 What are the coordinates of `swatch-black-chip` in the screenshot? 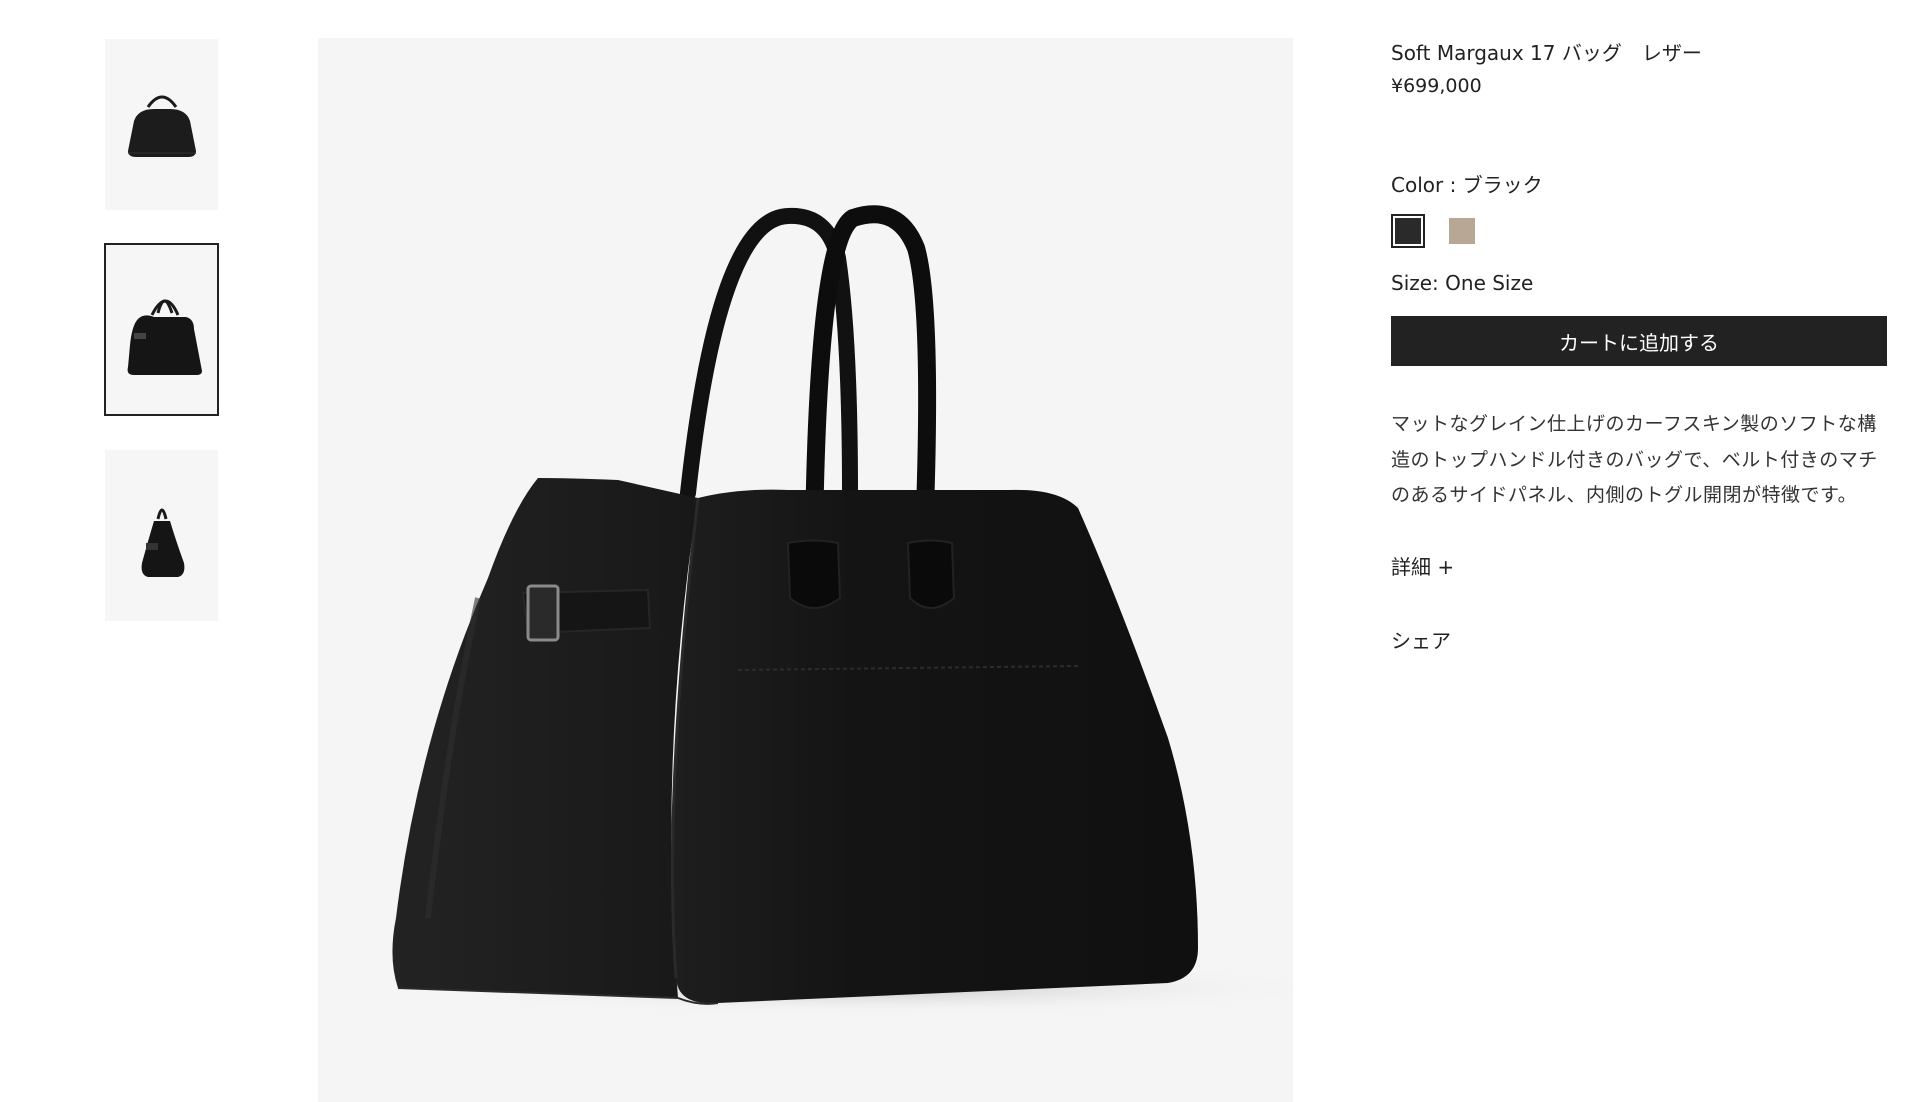 It's located at (1408, 231).